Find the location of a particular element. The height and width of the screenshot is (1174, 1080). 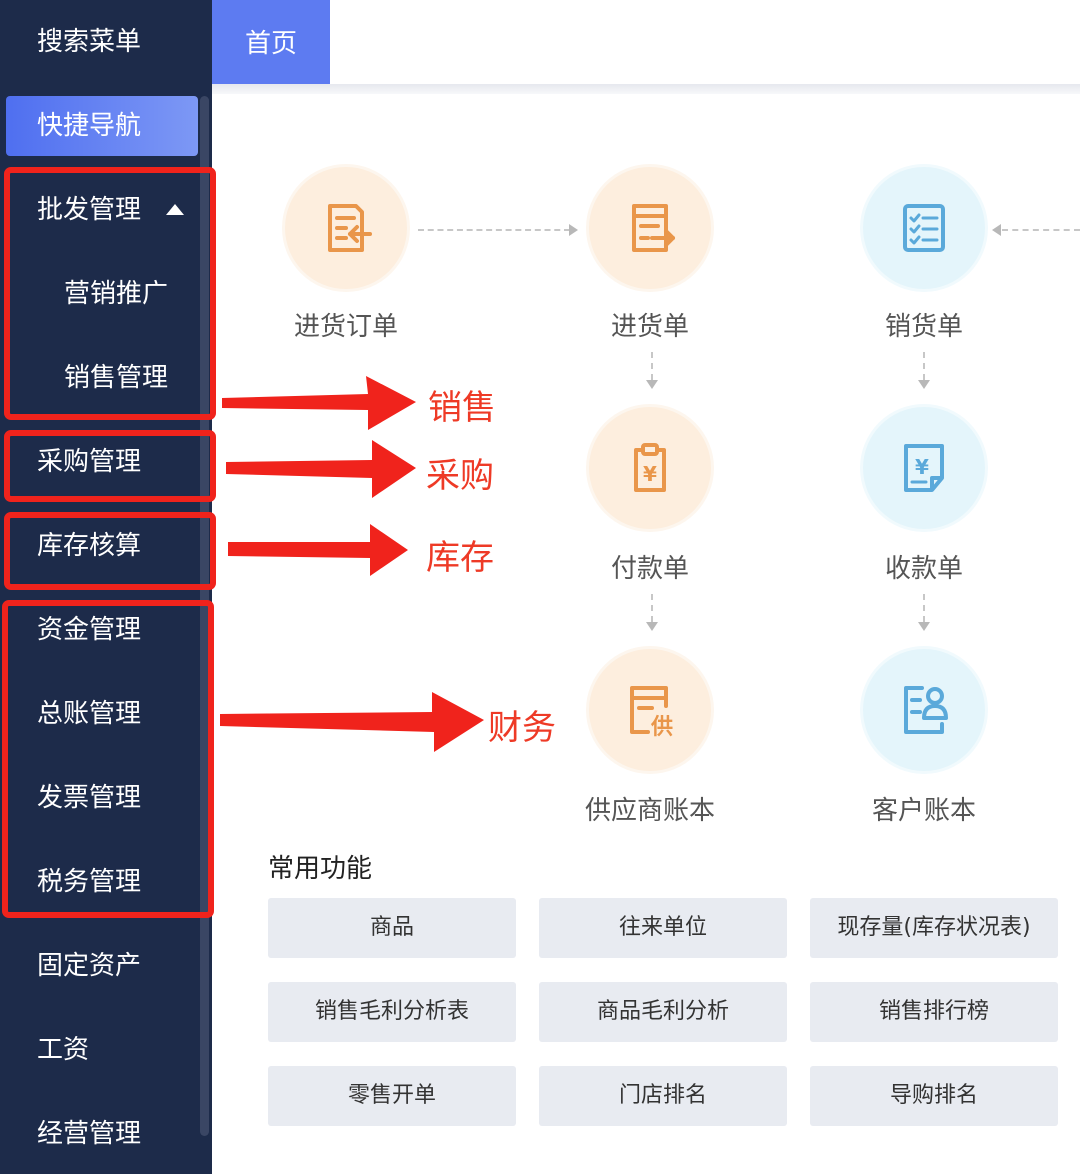

common-functions-title: 常用功能 is located at coordinates (320, 869).